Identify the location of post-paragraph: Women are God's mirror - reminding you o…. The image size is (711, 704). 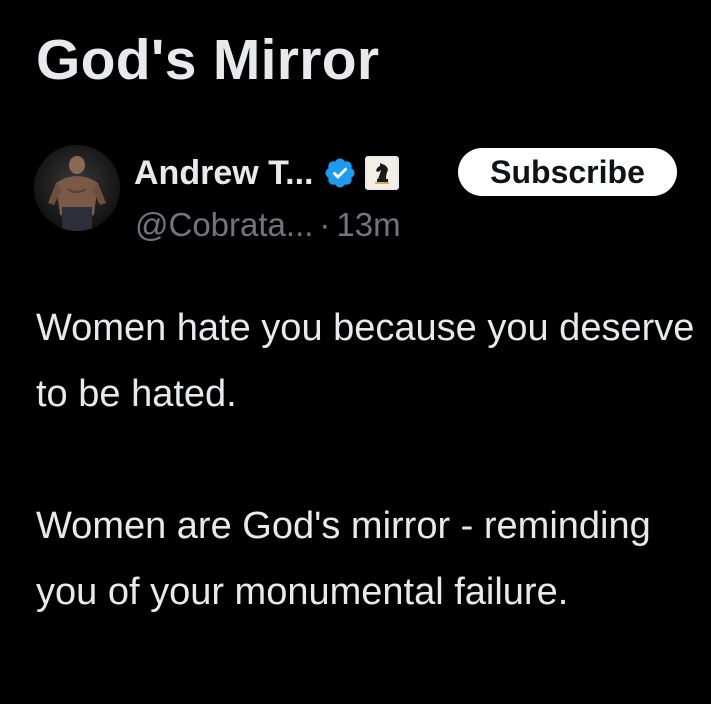
(343, 559).